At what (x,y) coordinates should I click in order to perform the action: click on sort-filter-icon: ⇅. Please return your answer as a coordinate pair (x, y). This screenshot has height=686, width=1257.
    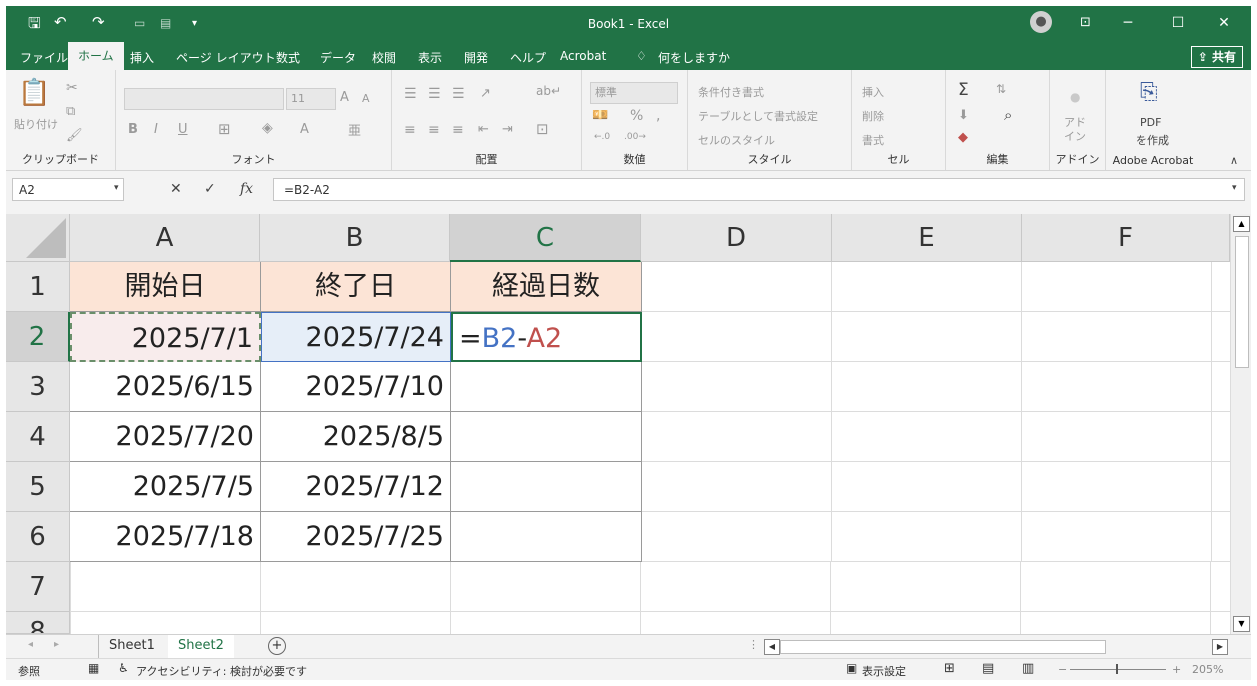
    Looking at the image, I should click on (1001, 89).